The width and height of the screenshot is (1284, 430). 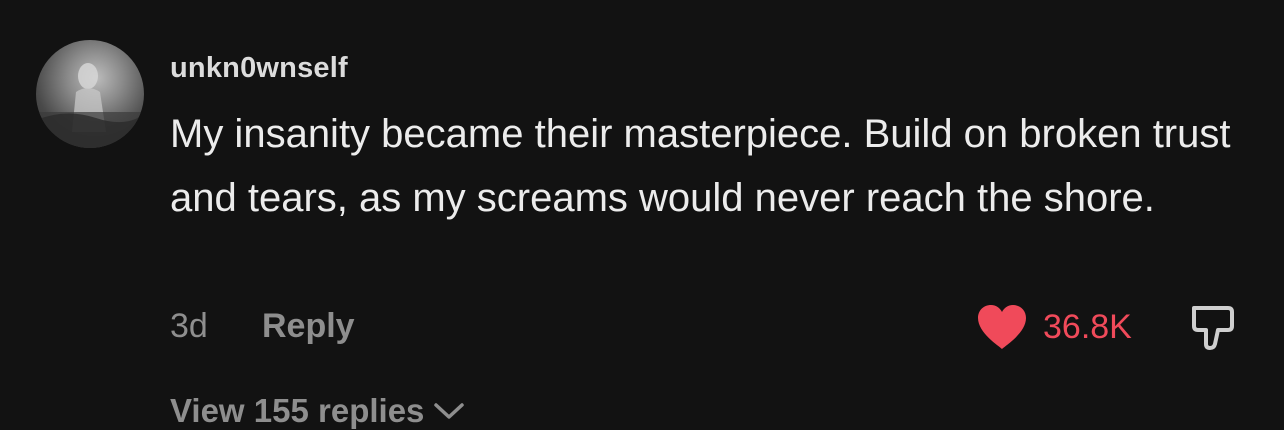 I want to click on like-button: 36.8K, so click(x=1053, y=327).